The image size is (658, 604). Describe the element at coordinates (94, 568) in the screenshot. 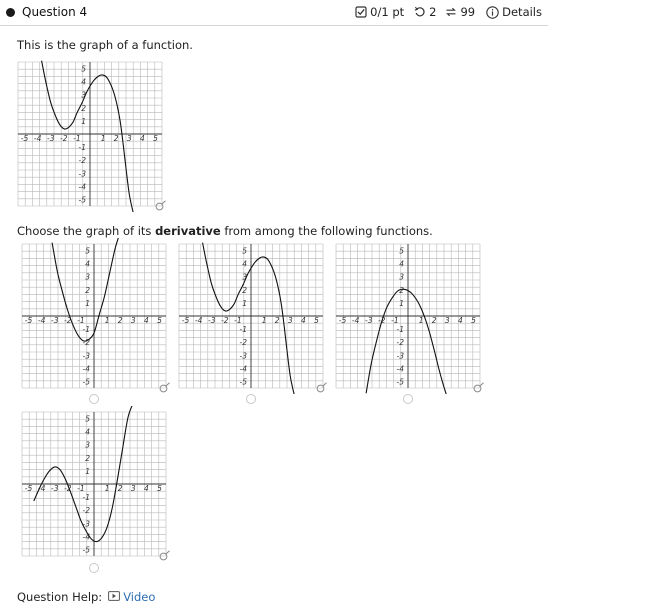

I see `choice-d-radio` at that location.